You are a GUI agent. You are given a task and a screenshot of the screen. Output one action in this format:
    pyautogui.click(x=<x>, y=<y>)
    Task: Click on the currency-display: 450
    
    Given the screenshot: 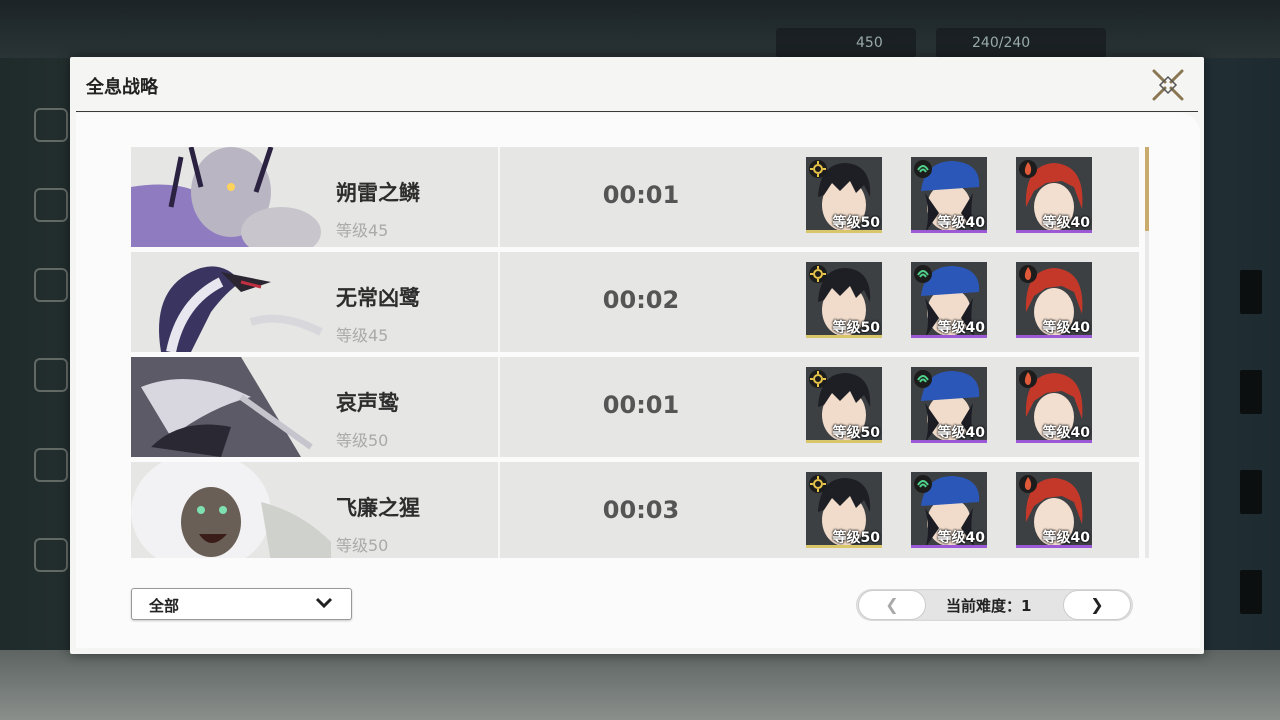 What is the action you would take?
    pyautogui.click(x=846, y=43)
    